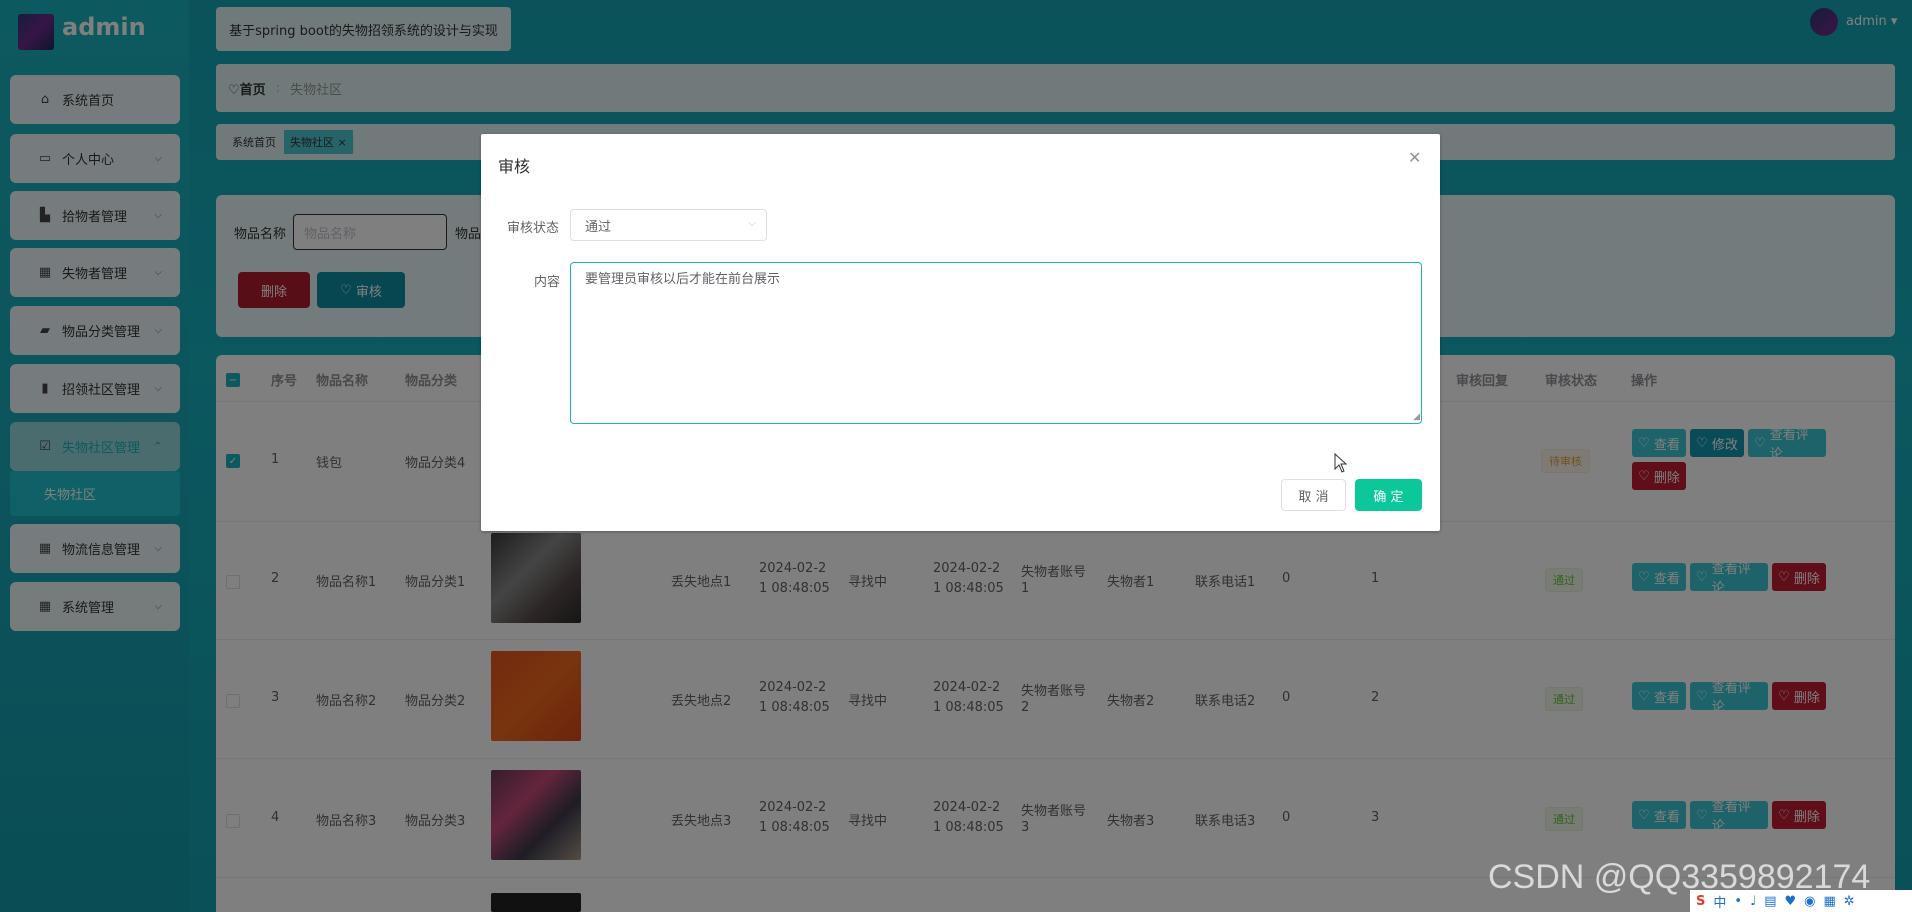 This screenshot has height=912, width=1912. I want to click on sogou-icon: S, so click(1700, 901).